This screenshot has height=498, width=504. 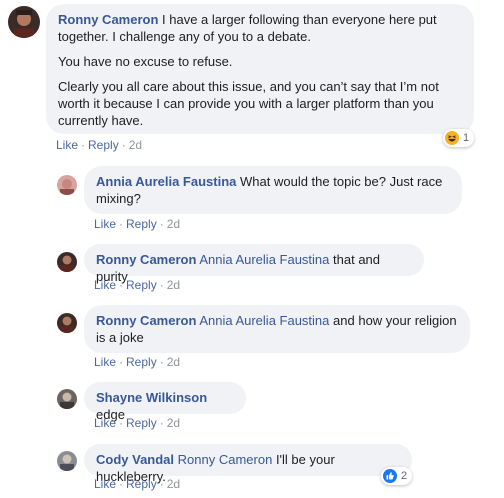 I want to click on reaction-count: 2, so click(x=397, y=476).